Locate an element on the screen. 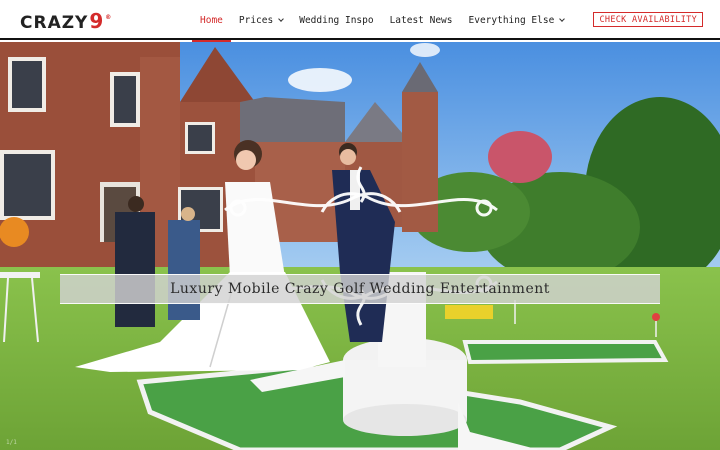  logo: CRAZY 9 ® is located at coordinates (66, 21).